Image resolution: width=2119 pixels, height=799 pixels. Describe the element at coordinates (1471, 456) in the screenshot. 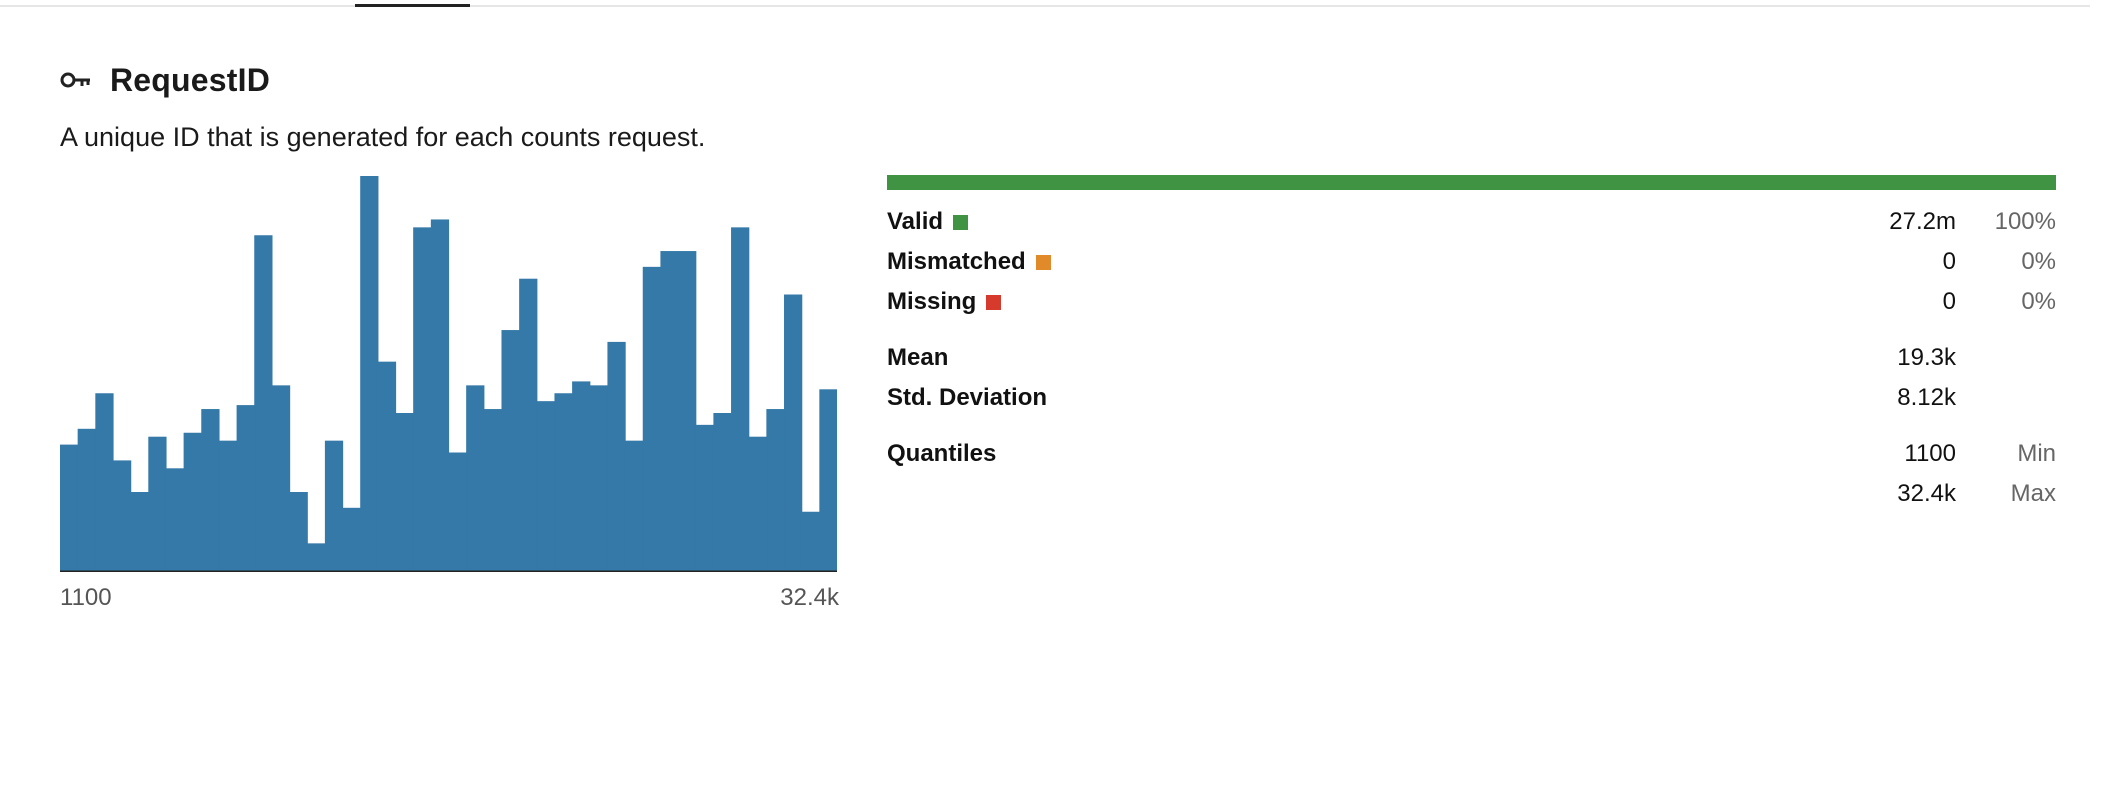

I see `quantile-min-row: Quantiles 1100 Min` at that location.